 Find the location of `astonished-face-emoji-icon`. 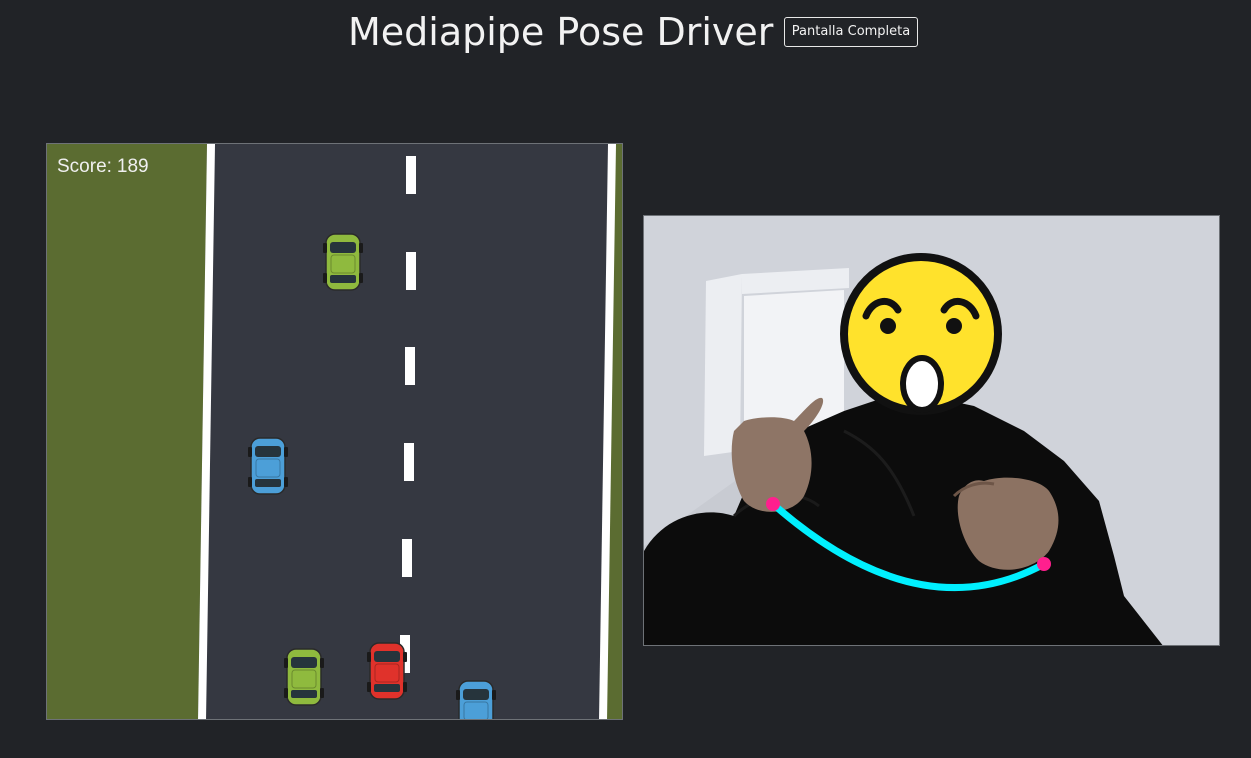

astonished-face-emoji-icon is located at coordinates (921, 334).